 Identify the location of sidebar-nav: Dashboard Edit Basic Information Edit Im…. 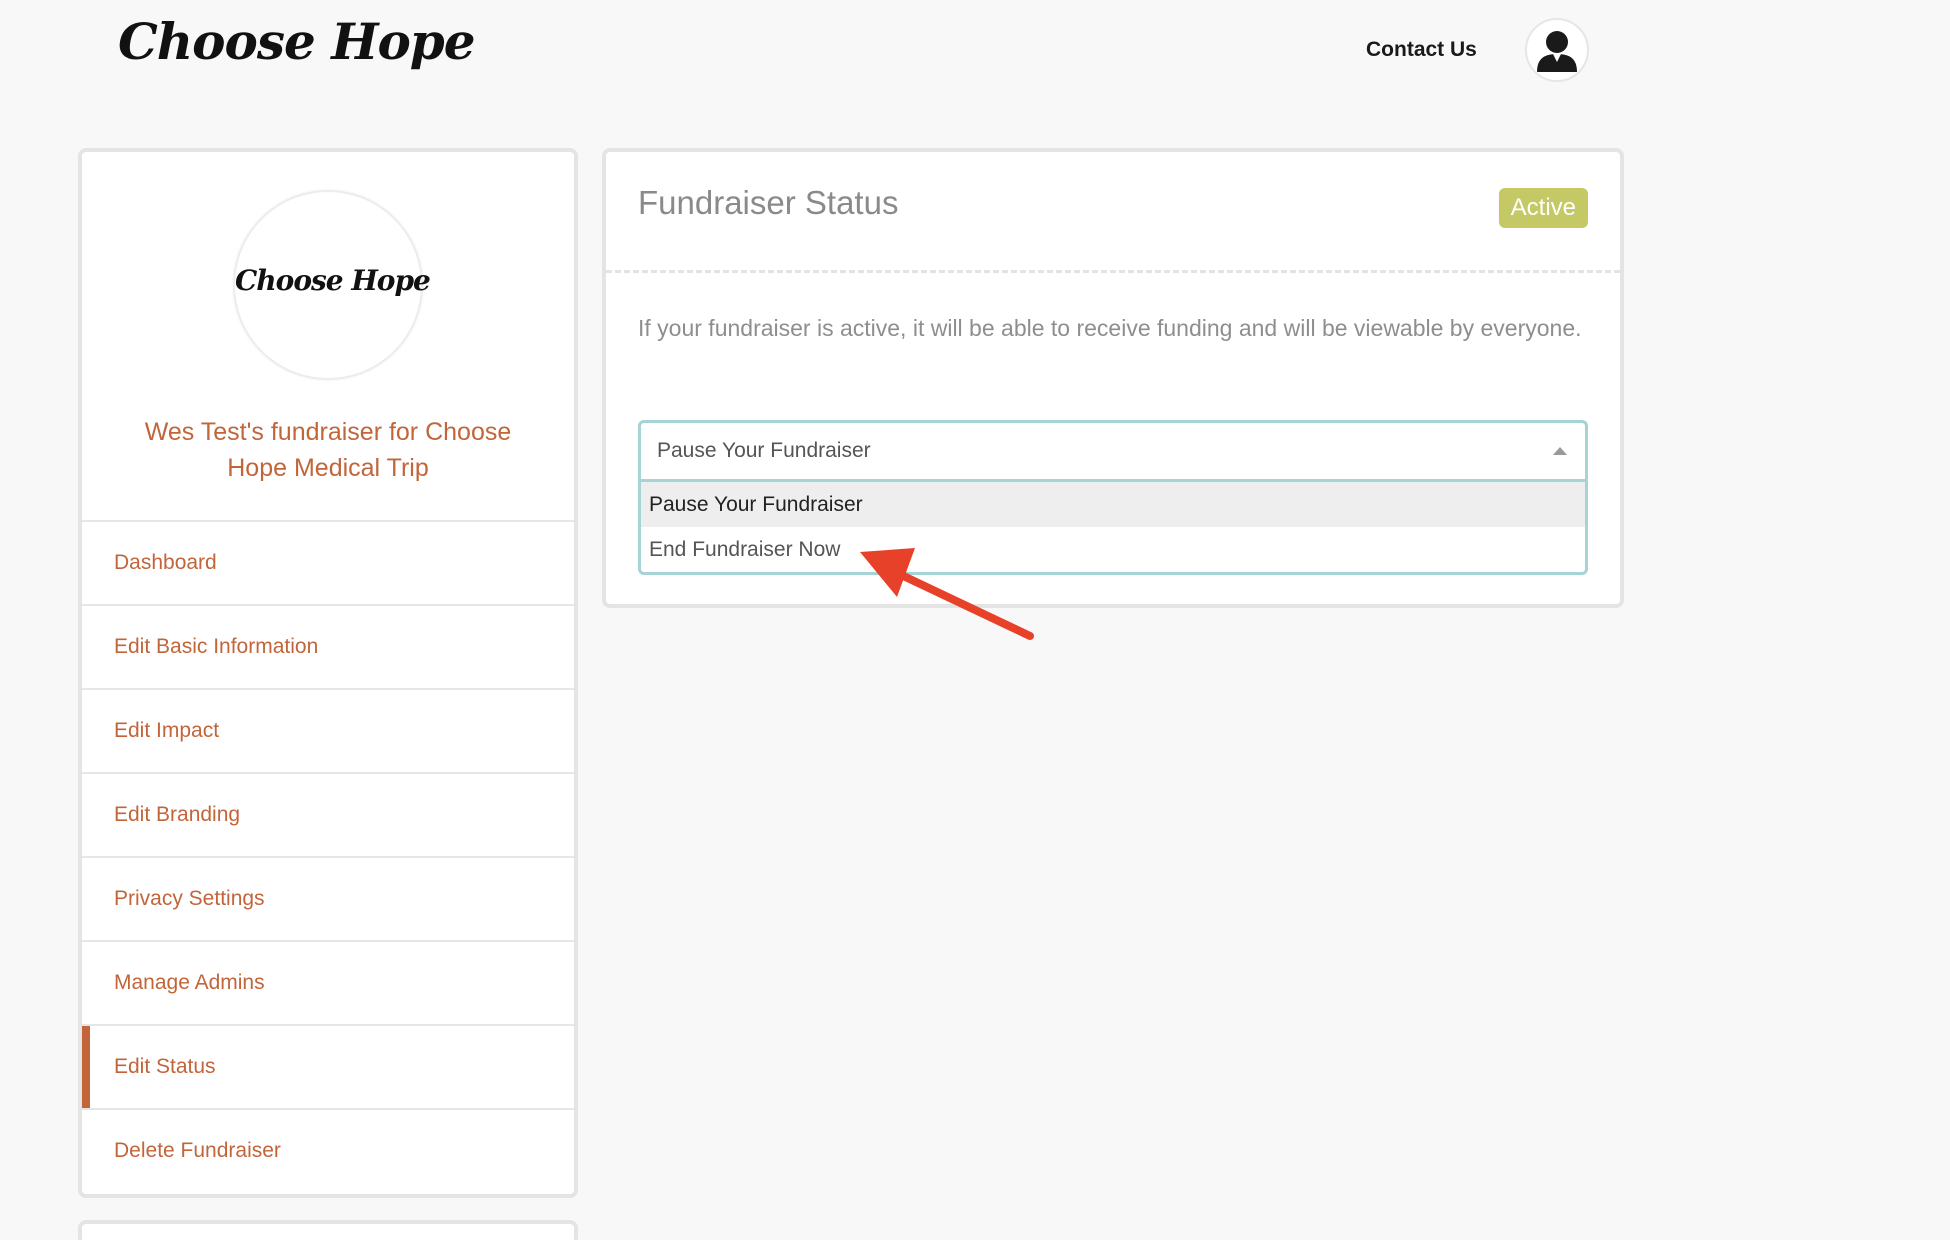
(328, 856).